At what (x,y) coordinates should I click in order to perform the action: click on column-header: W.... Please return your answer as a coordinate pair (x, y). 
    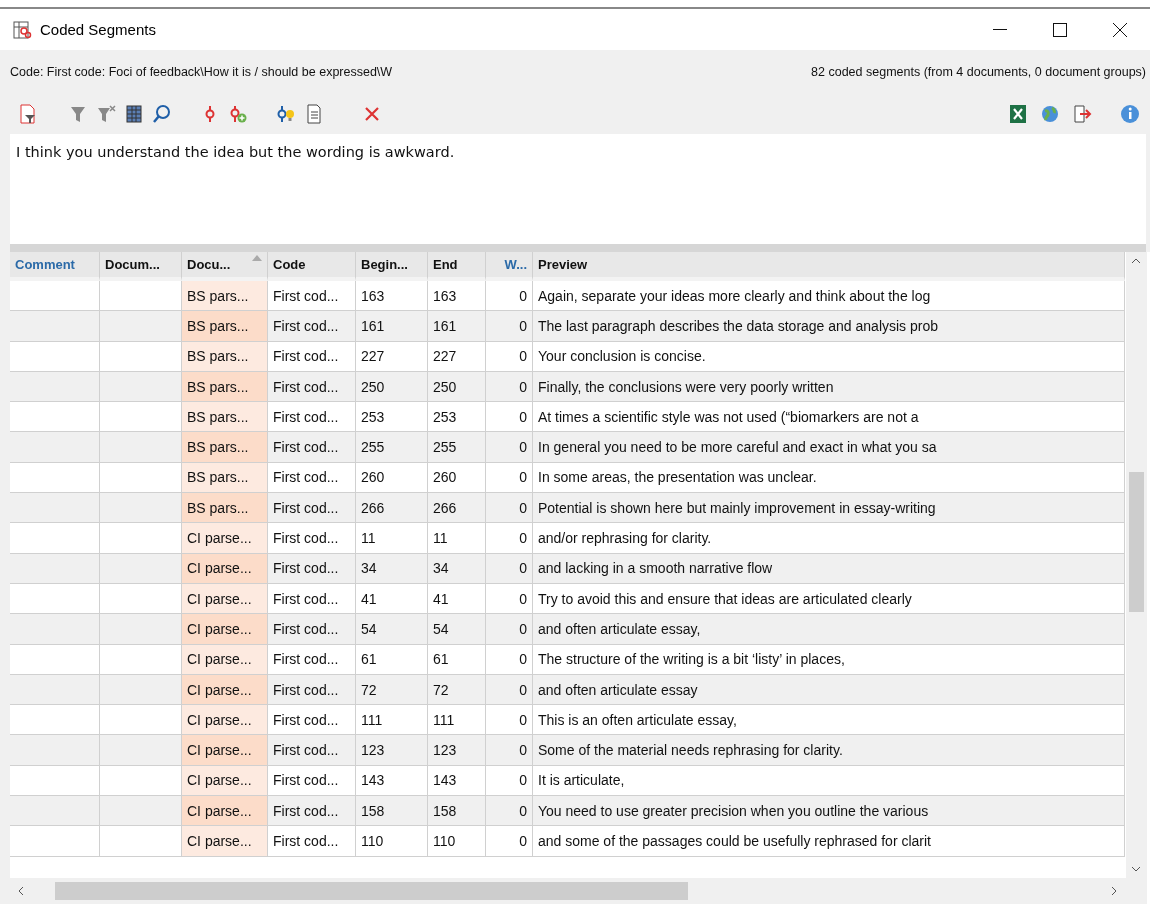
    Looking at the image, I should click on (509, 266).